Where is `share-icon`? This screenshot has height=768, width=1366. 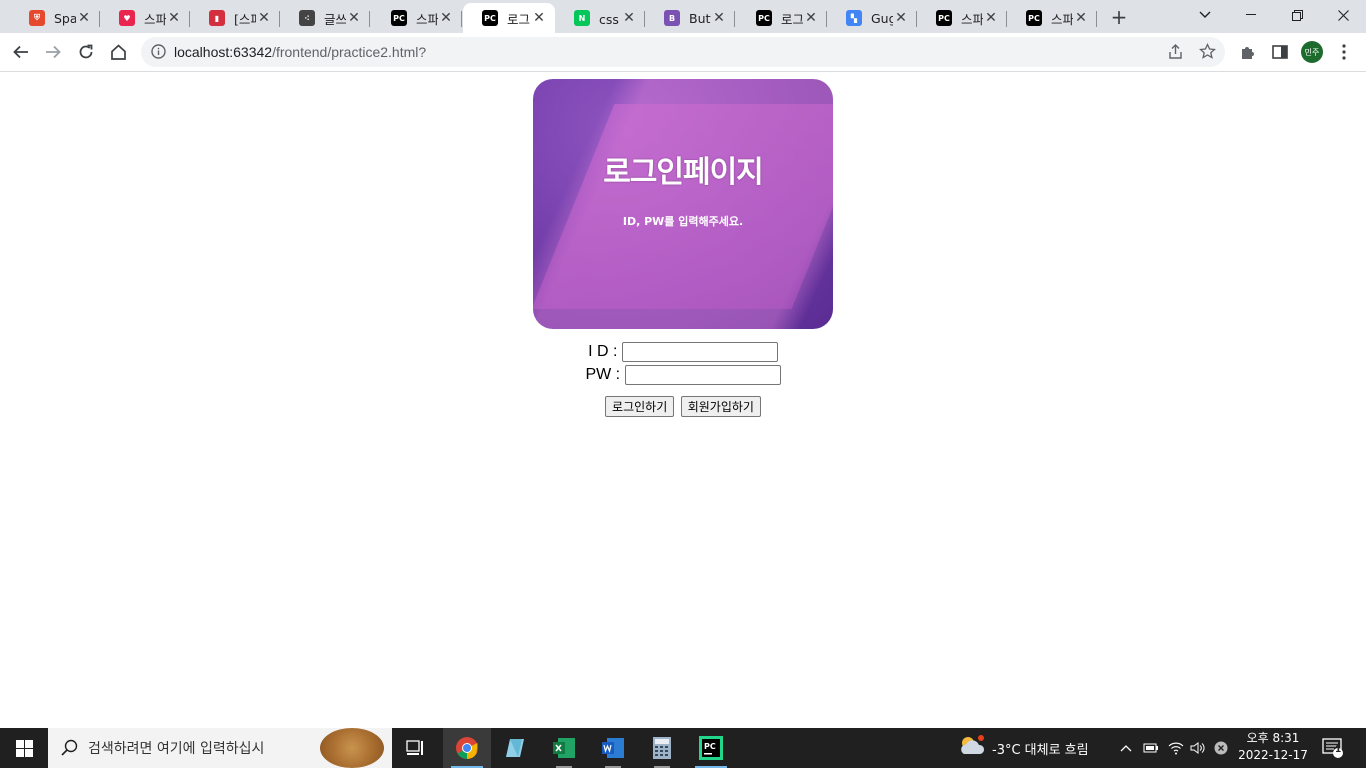
share-icon is located at coordinates (1175, 53).